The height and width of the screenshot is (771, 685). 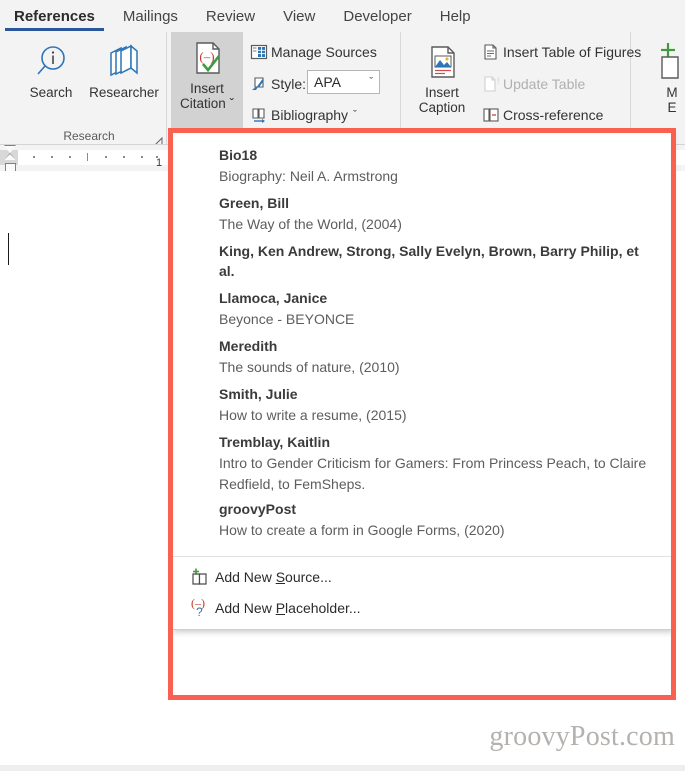 What do you see at coordinates (159, 162) in the screenshot?
I see `ruler-number-1: 1` at bounding box center [159, 162].